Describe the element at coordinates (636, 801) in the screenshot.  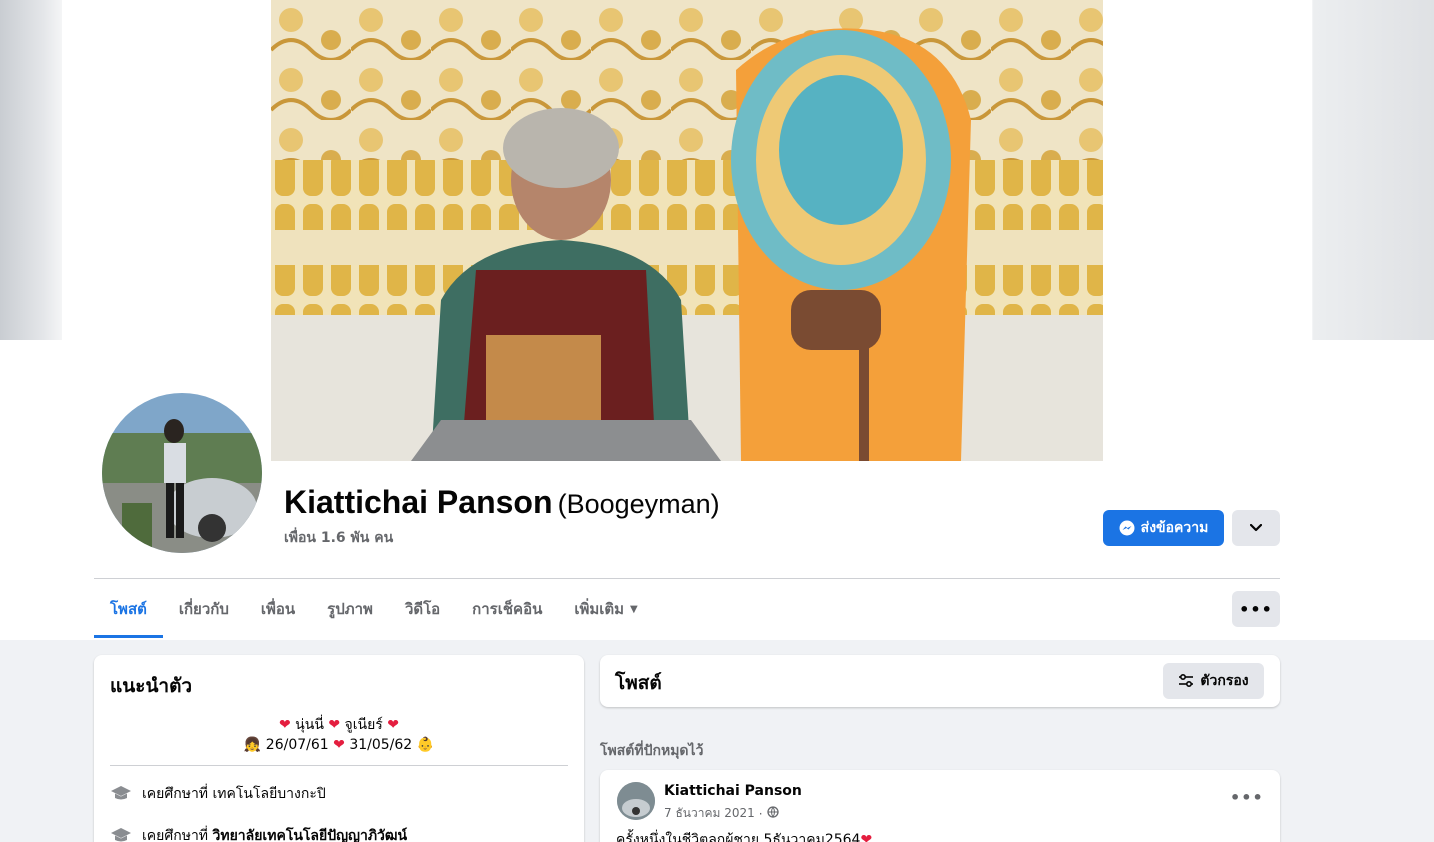
I see `post-author-avatar` at that location.